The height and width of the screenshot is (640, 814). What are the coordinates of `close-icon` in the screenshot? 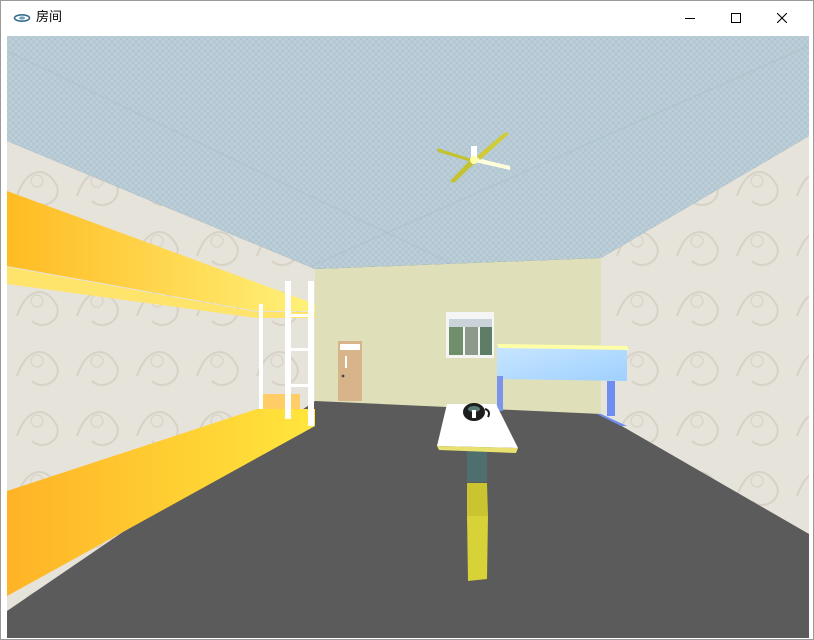 It's located at (782, 18).